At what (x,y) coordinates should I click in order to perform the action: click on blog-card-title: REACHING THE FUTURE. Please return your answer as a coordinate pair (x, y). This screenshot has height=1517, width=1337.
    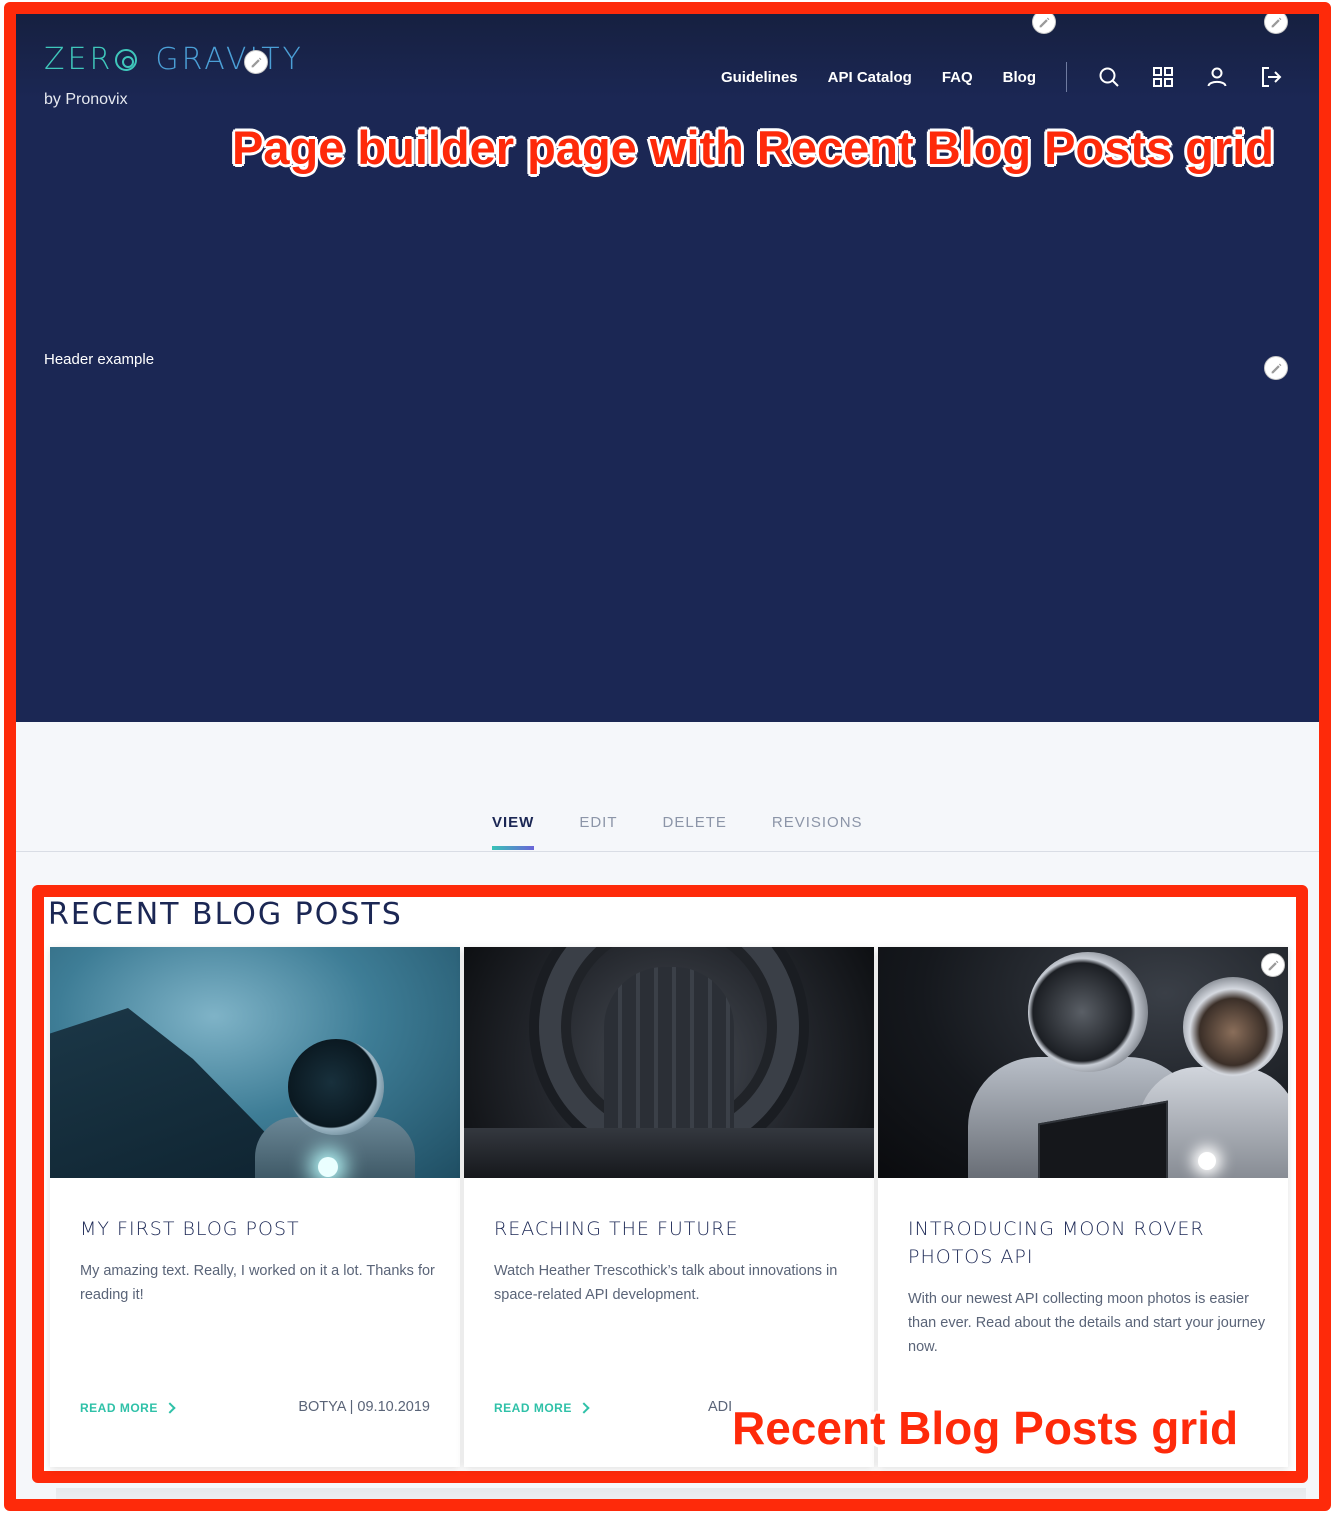
    Looking at the image, I should click on (674, 1229).